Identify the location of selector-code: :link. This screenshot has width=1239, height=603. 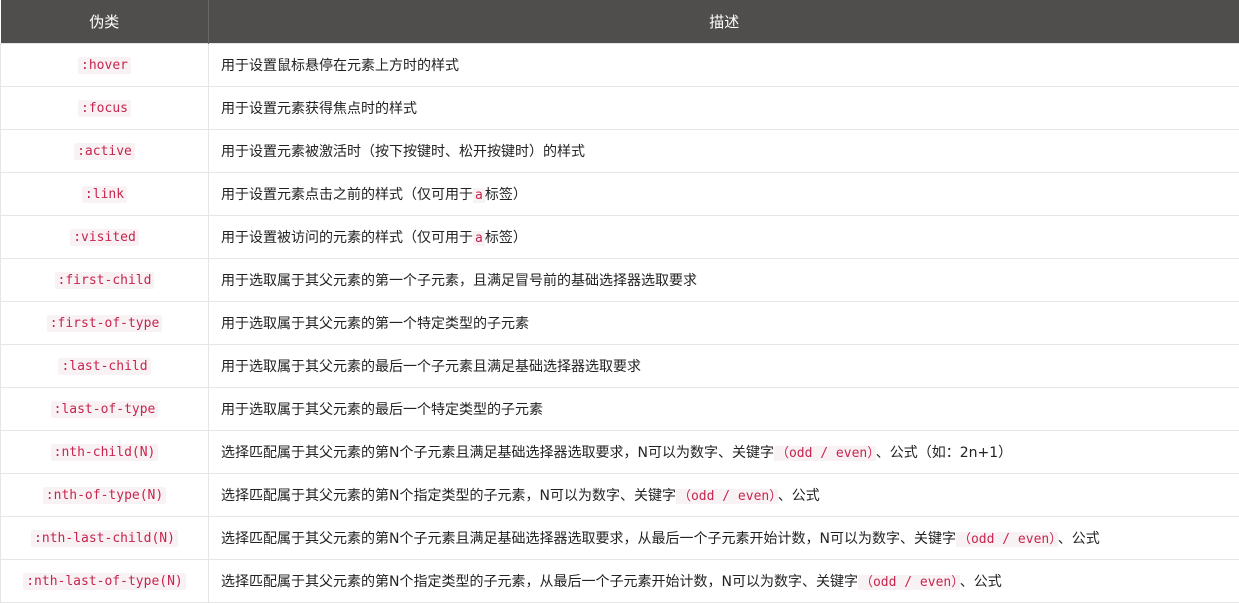
(104, 194).